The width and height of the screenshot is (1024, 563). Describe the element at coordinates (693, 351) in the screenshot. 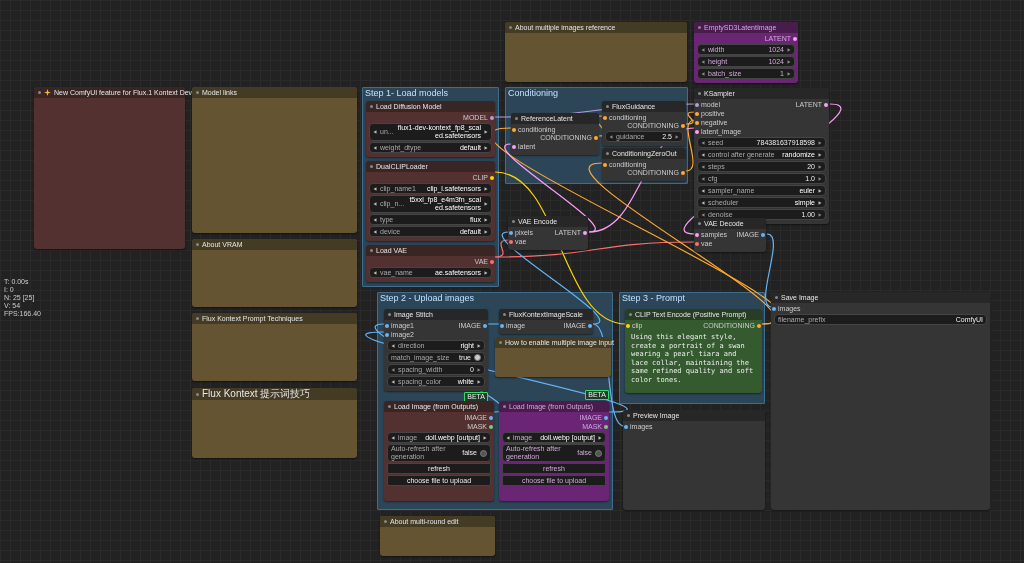

I see `node-card` at that location.